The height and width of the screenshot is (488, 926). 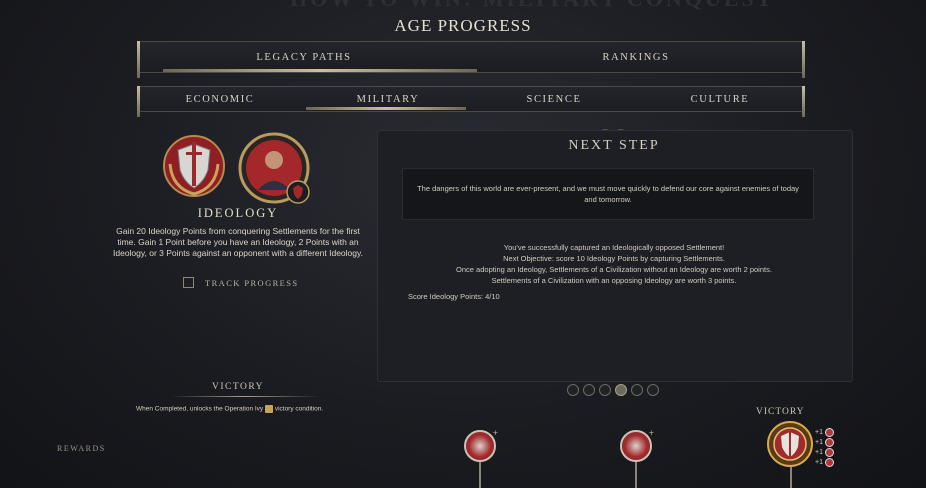 What do you see at coordinates (790, 444) in the screenshot?
I see `victory-medal-icon` at bounding box center [790, 444].